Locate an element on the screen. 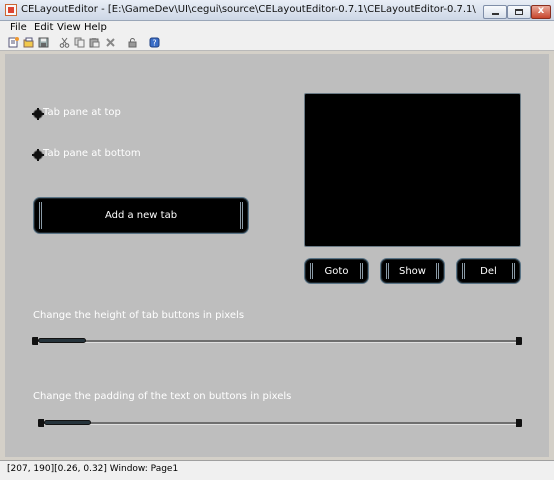  height-slider-track is located at coordinates (277, 341).